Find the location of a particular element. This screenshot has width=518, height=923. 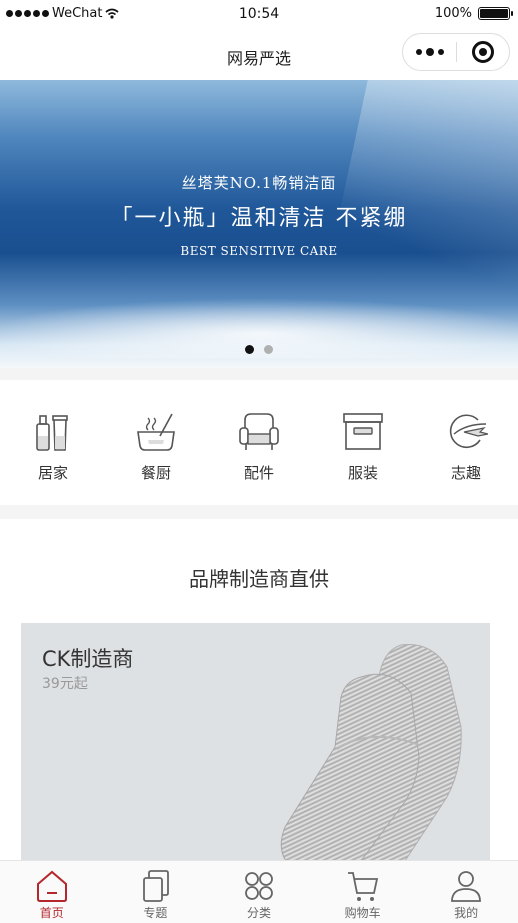

tab-label: 购物车 is located at coordinates (362, 913).